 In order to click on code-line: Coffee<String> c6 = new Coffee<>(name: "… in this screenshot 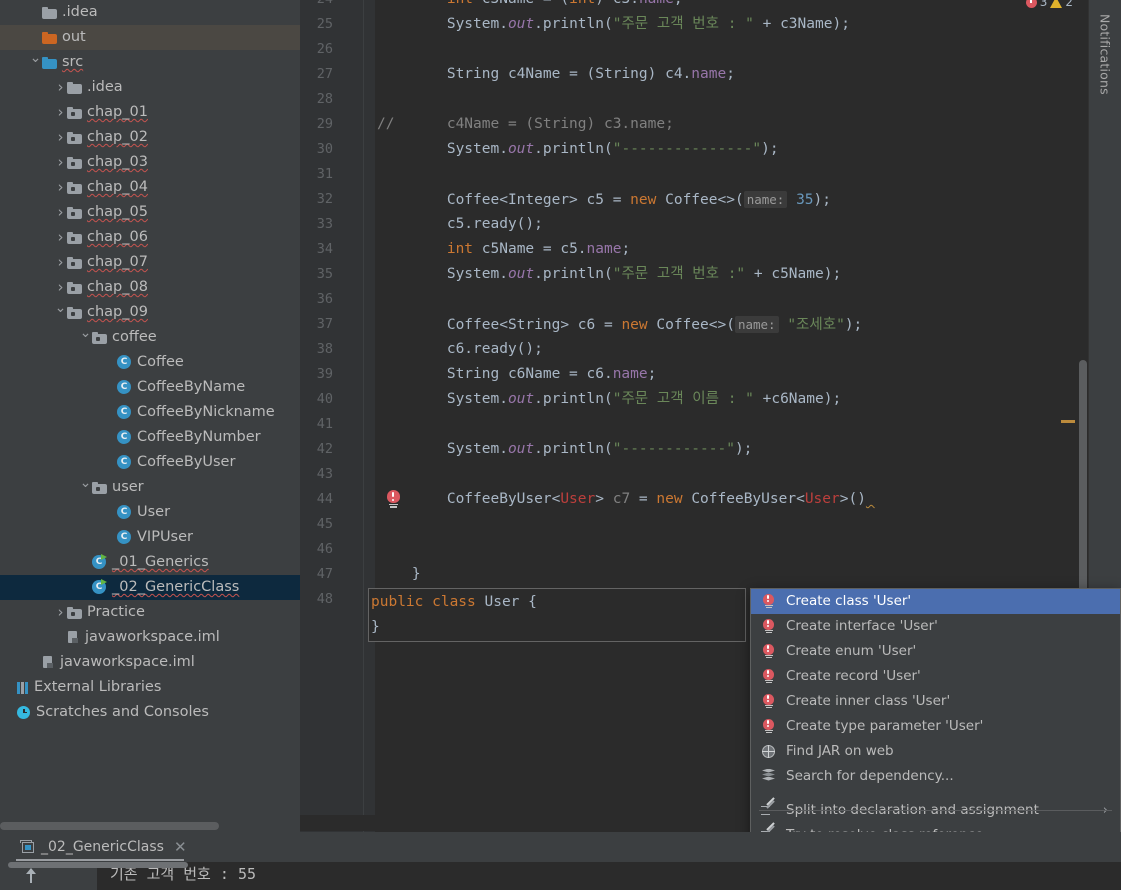, I will do `click(619, 324)`.